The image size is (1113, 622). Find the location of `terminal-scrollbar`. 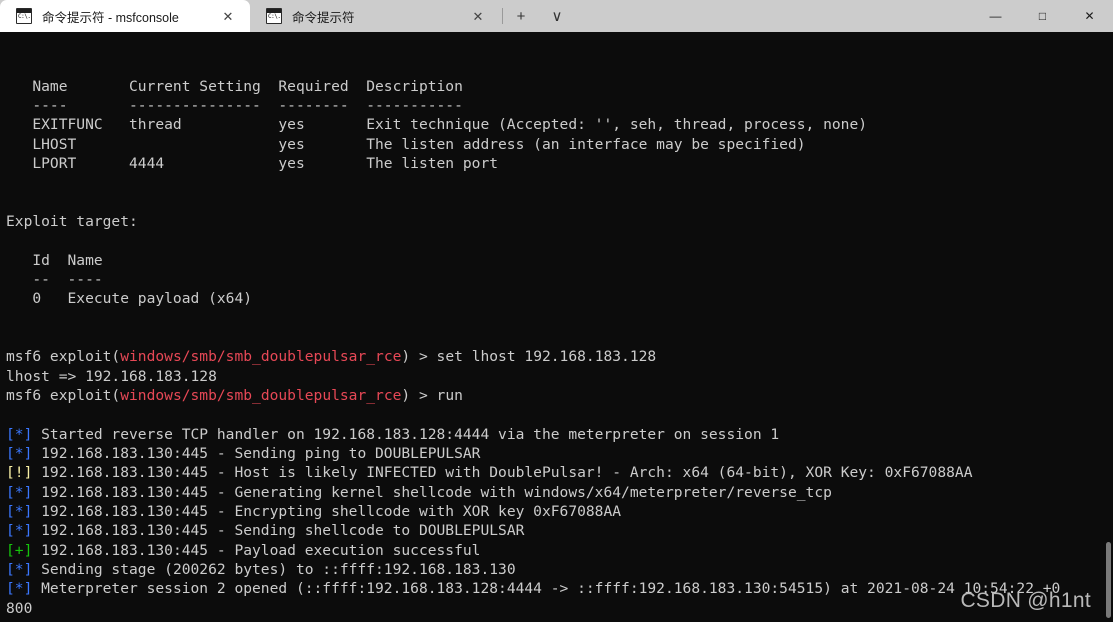

terminal-scrollbar is located at coordinates (1108, 327).